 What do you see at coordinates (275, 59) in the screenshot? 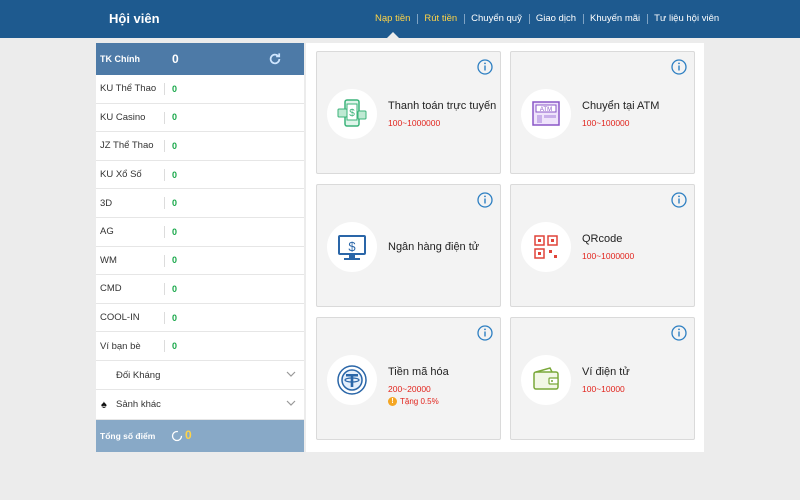
I see `refresh-icon` at bounding box center [275, 59].